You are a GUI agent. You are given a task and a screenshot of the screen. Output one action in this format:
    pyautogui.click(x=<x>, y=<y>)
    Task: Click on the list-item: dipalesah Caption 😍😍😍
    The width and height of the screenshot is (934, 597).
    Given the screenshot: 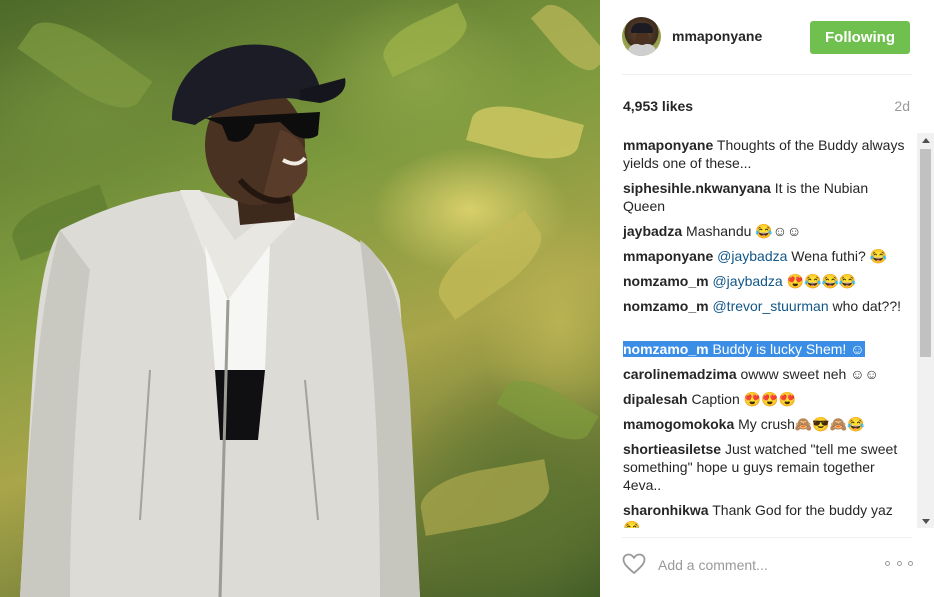 What is the action you would take?
    pyautogui.click(x=765, y=399)
    